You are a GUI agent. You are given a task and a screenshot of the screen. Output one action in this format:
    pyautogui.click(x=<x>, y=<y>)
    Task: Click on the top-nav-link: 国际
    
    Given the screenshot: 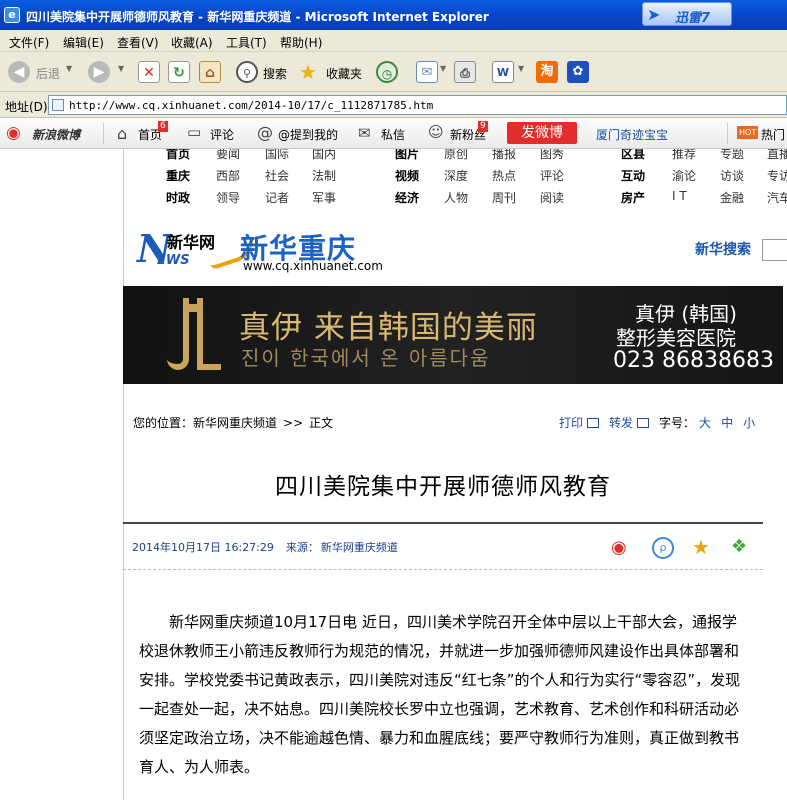 What is the action you would take?
    pyautogui.click(x=277, y=155)
    